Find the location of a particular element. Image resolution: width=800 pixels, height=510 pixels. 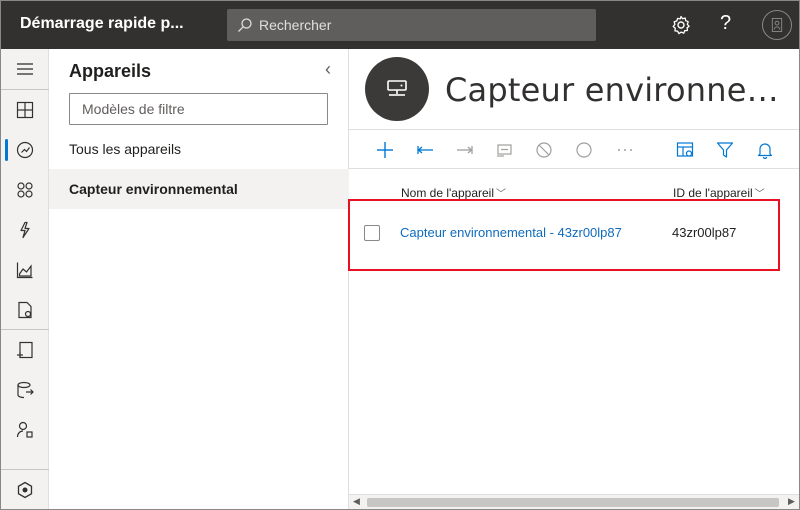

horizontal-scrollbar: ◀ ▶ is located at coordinates (574, 501).